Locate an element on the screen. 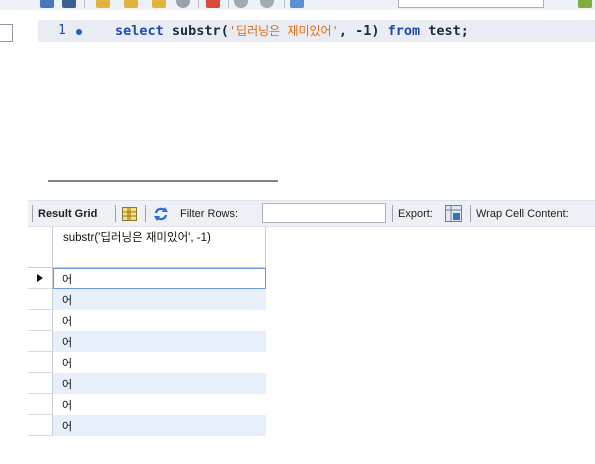 Image resolution: width=595 pixels, height=464 pixels. result-grid-tab: Result Grid is located at coordinates (67, 214).